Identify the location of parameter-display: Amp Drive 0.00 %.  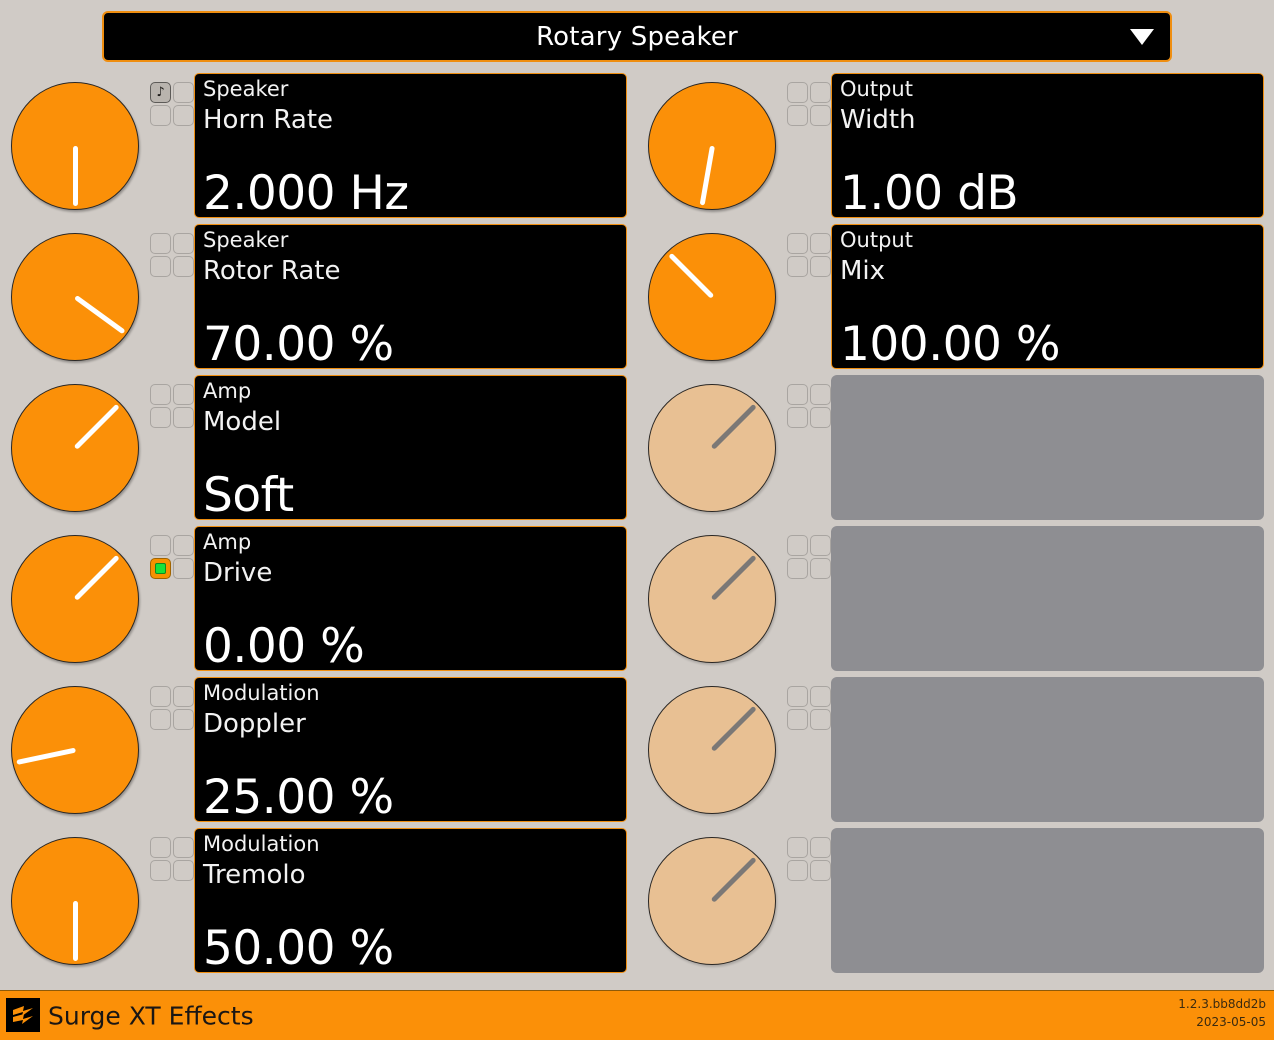
(410, 598).